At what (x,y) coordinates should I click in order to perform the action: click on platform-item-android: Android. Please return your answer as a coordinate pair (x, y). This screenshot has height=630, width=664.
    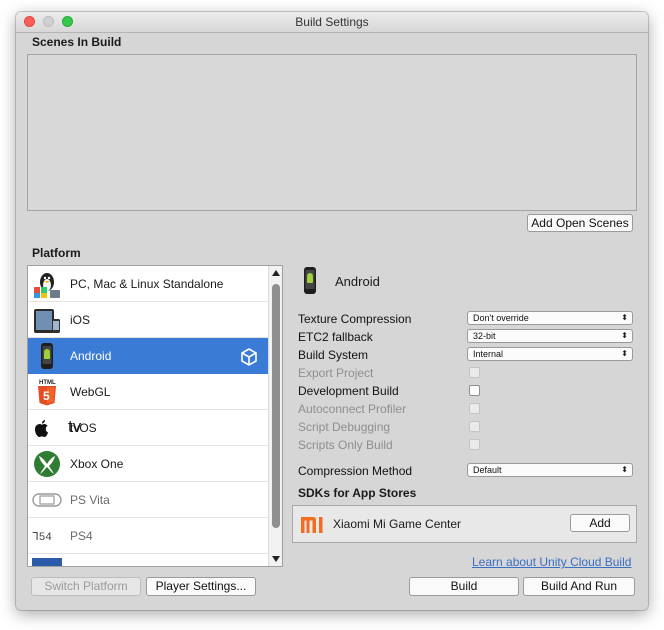
    Looking at the image, I should click on (148, 356).